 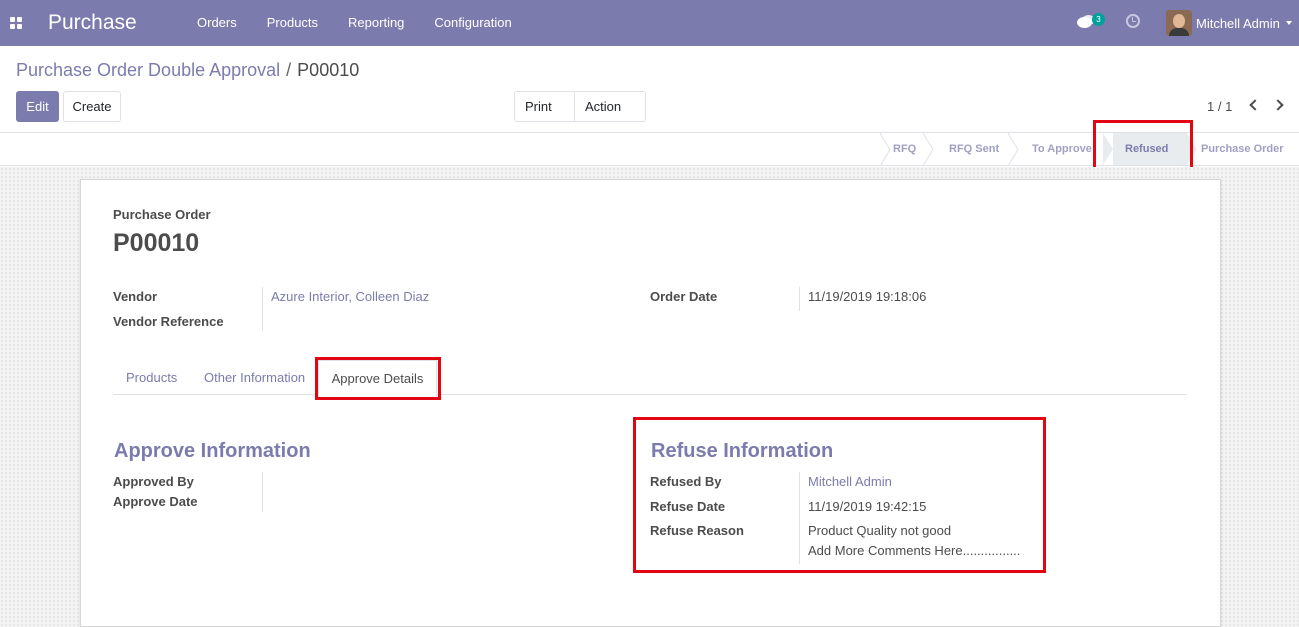 I want to click on user-menu: Mitchell Admin, so click(x=1229, y=23).